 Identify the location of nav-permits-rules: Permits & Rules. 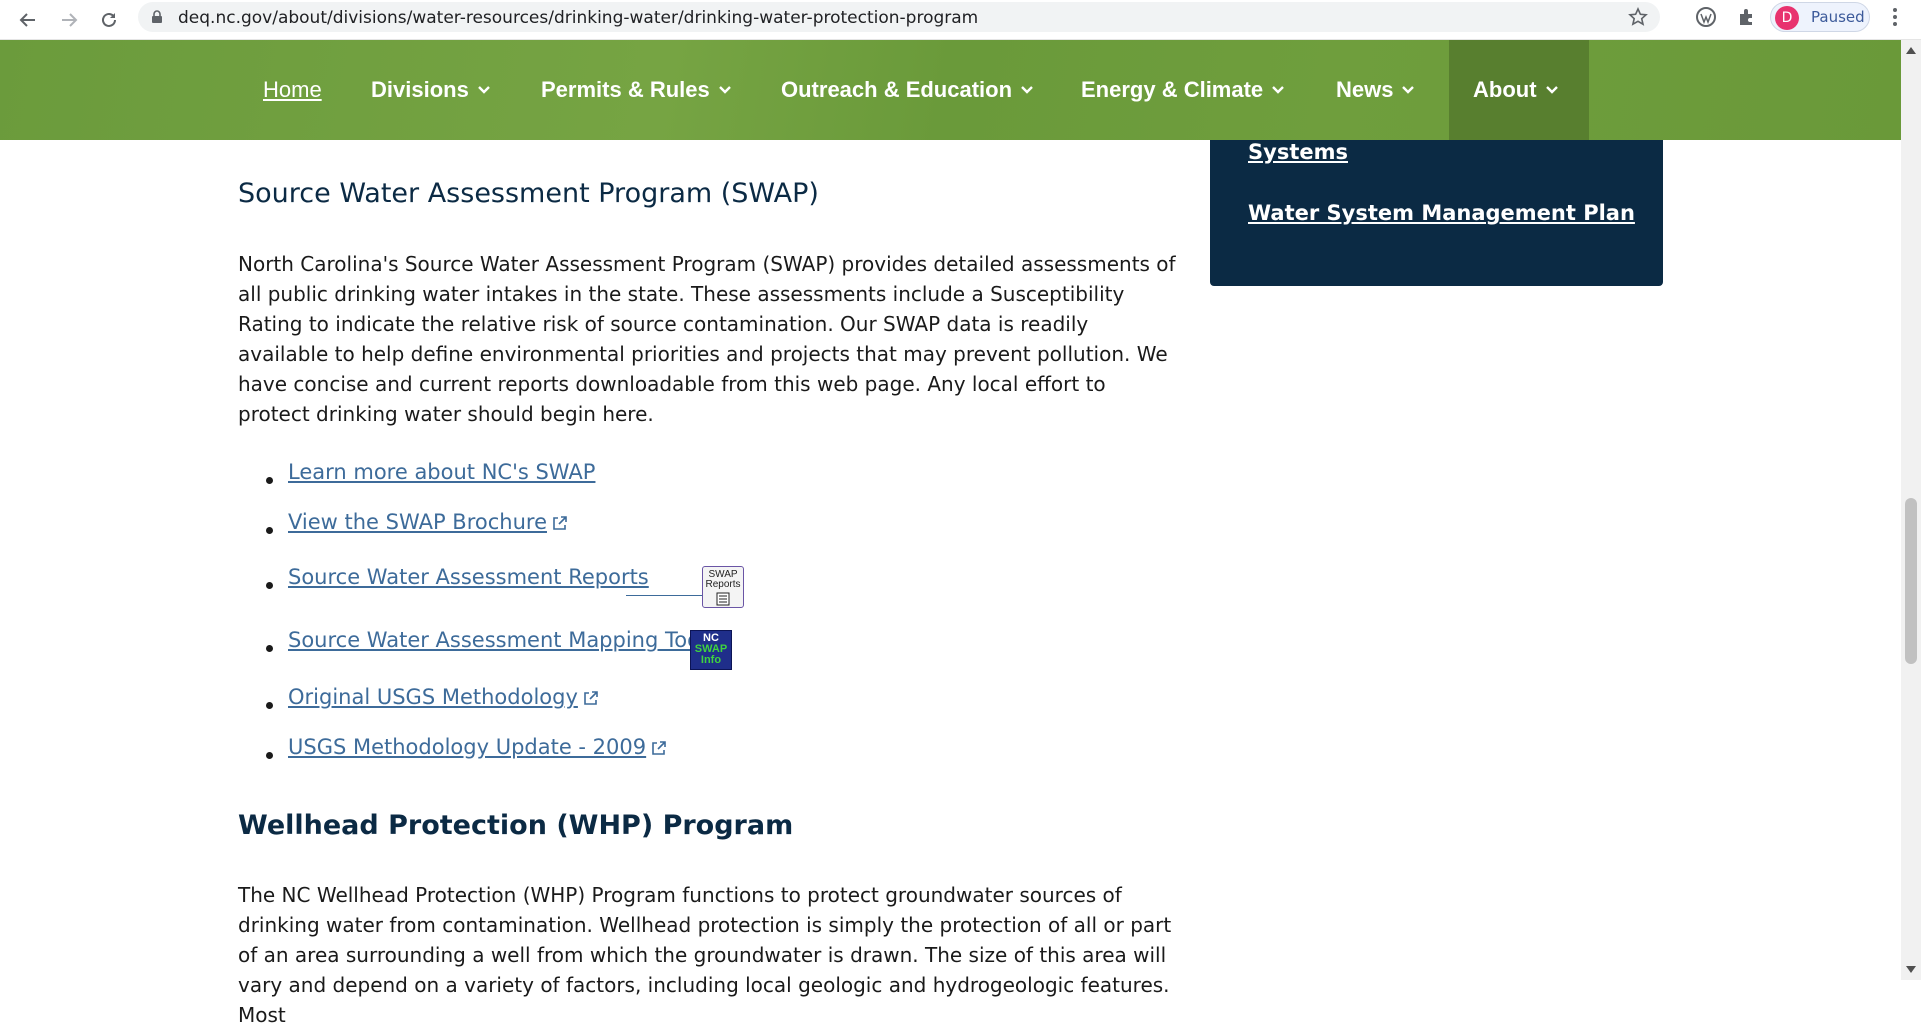
(636, 90).